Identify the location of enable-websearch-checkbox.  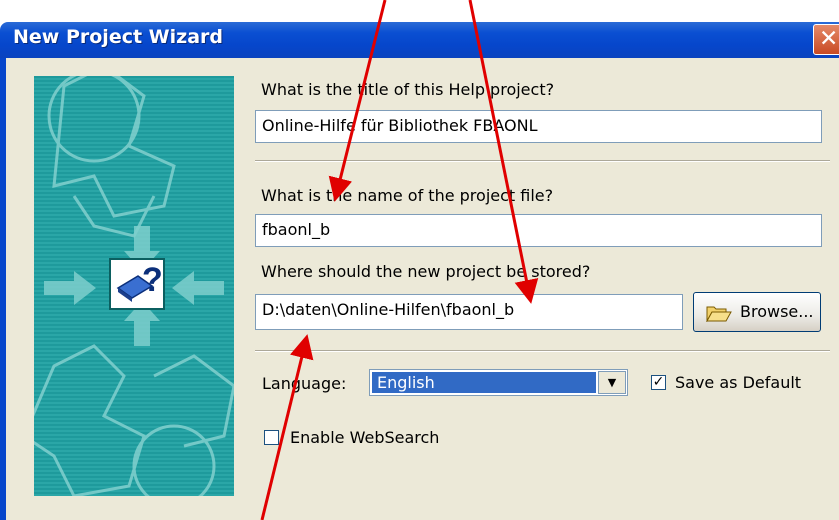
(271, 437).